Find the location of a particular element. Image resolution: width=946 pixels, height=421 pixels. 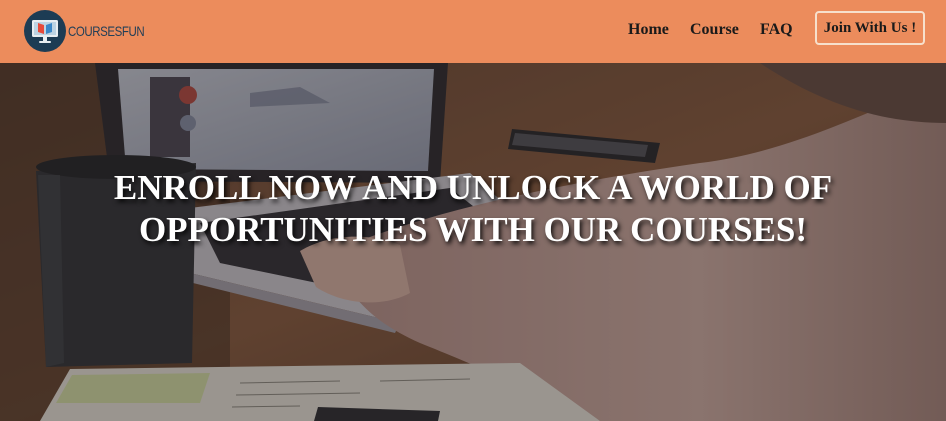

hero-headline-line-2: OPPORTUNITIES WITH OUR COURSES! is located at coordinates (473, 229).